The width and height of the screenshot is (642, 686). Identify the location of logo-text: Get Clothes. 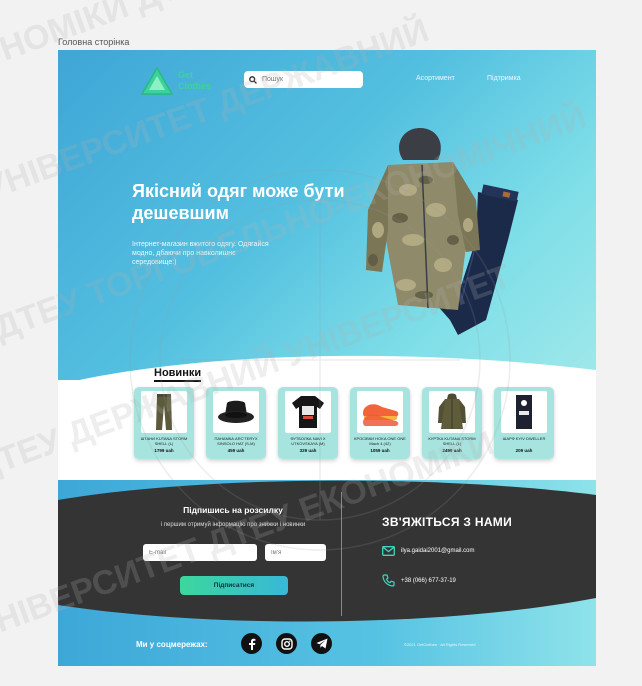
(194, 81).